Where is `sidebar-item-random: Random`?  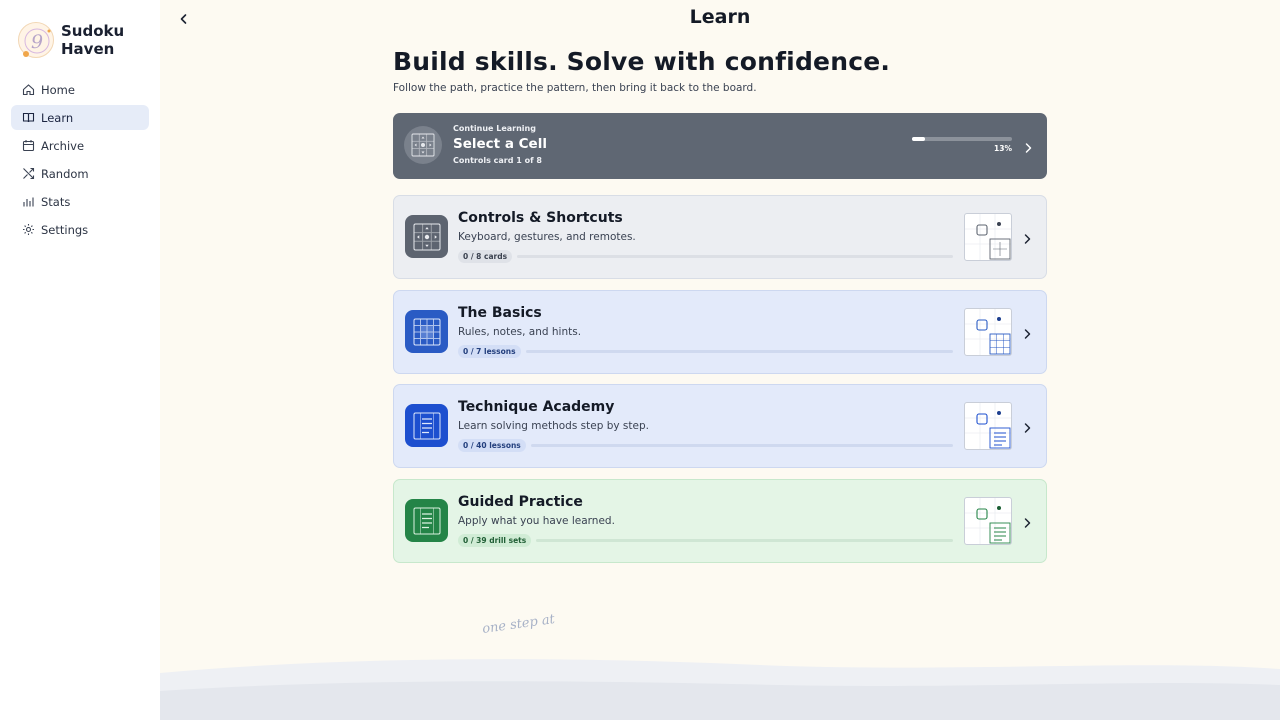
sidebar-item-random: Random is located at coordinates (80, 173).